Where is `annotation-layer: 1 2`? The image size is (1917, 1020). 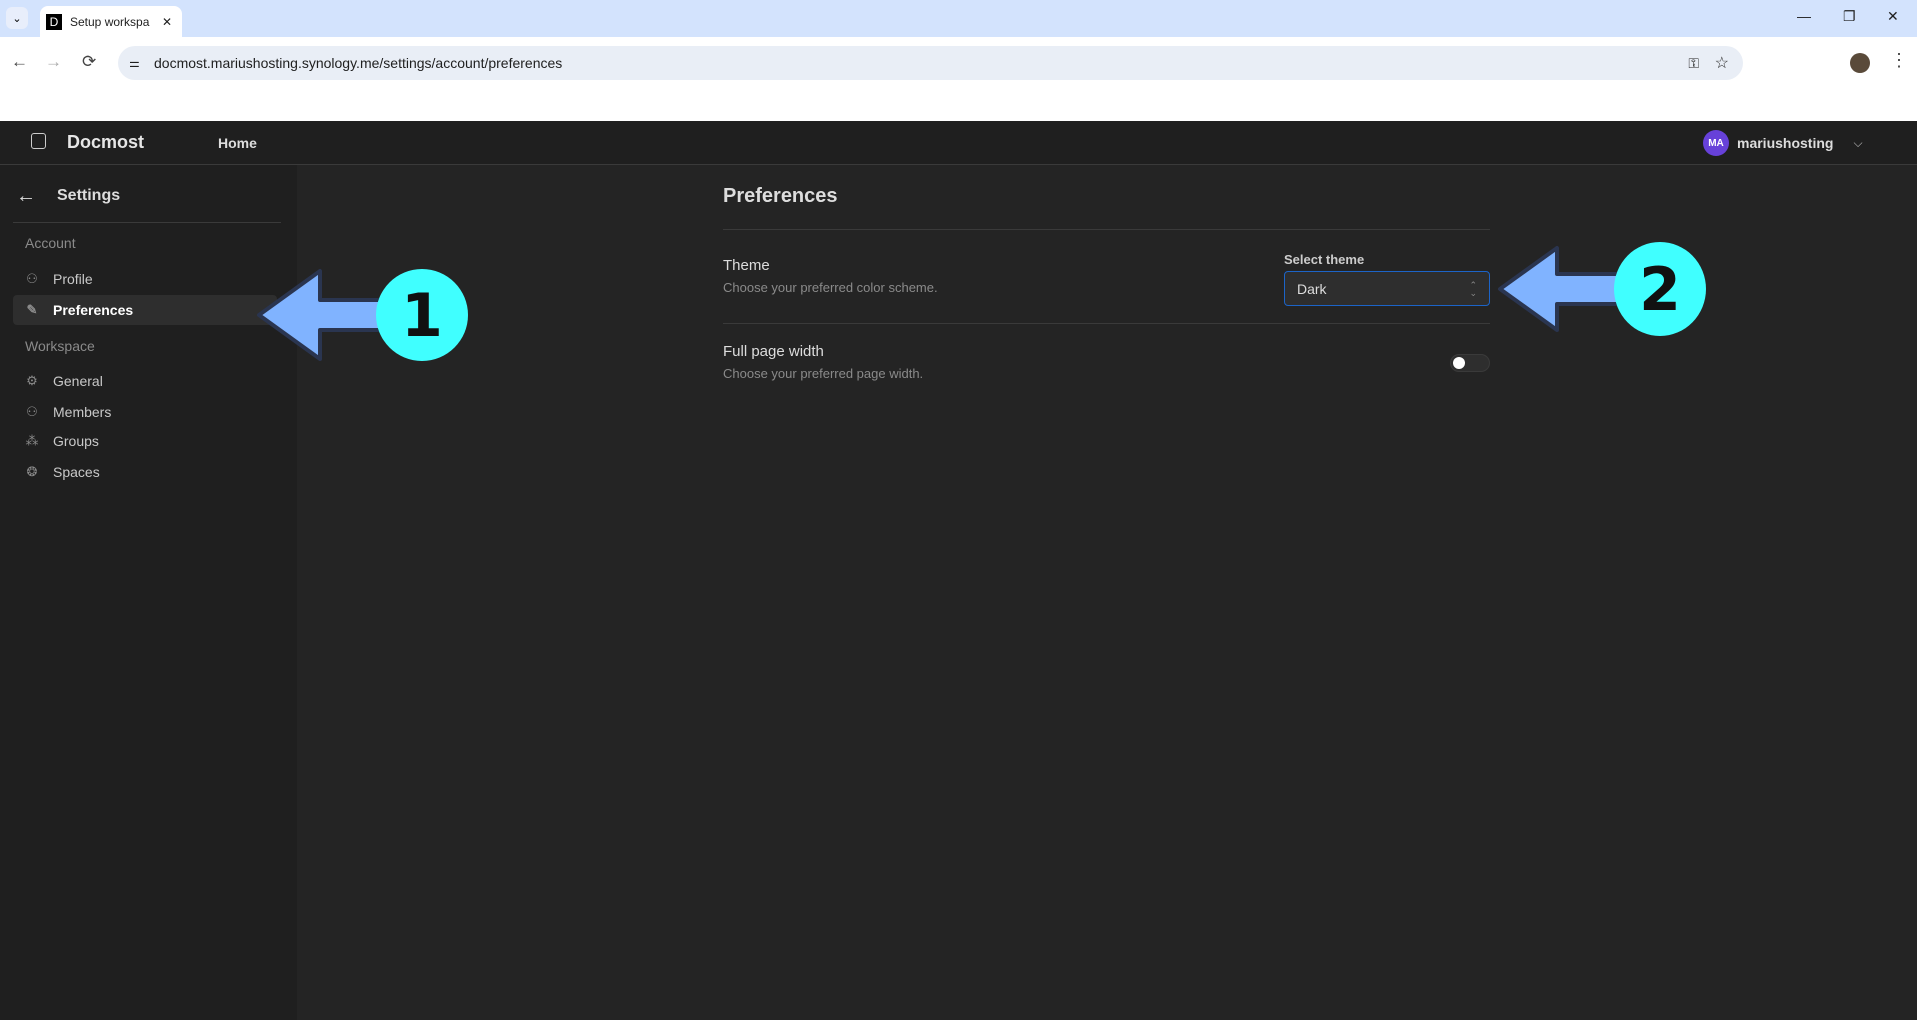
annotation-layer: 1 2 is located at coordinates (981, 301).